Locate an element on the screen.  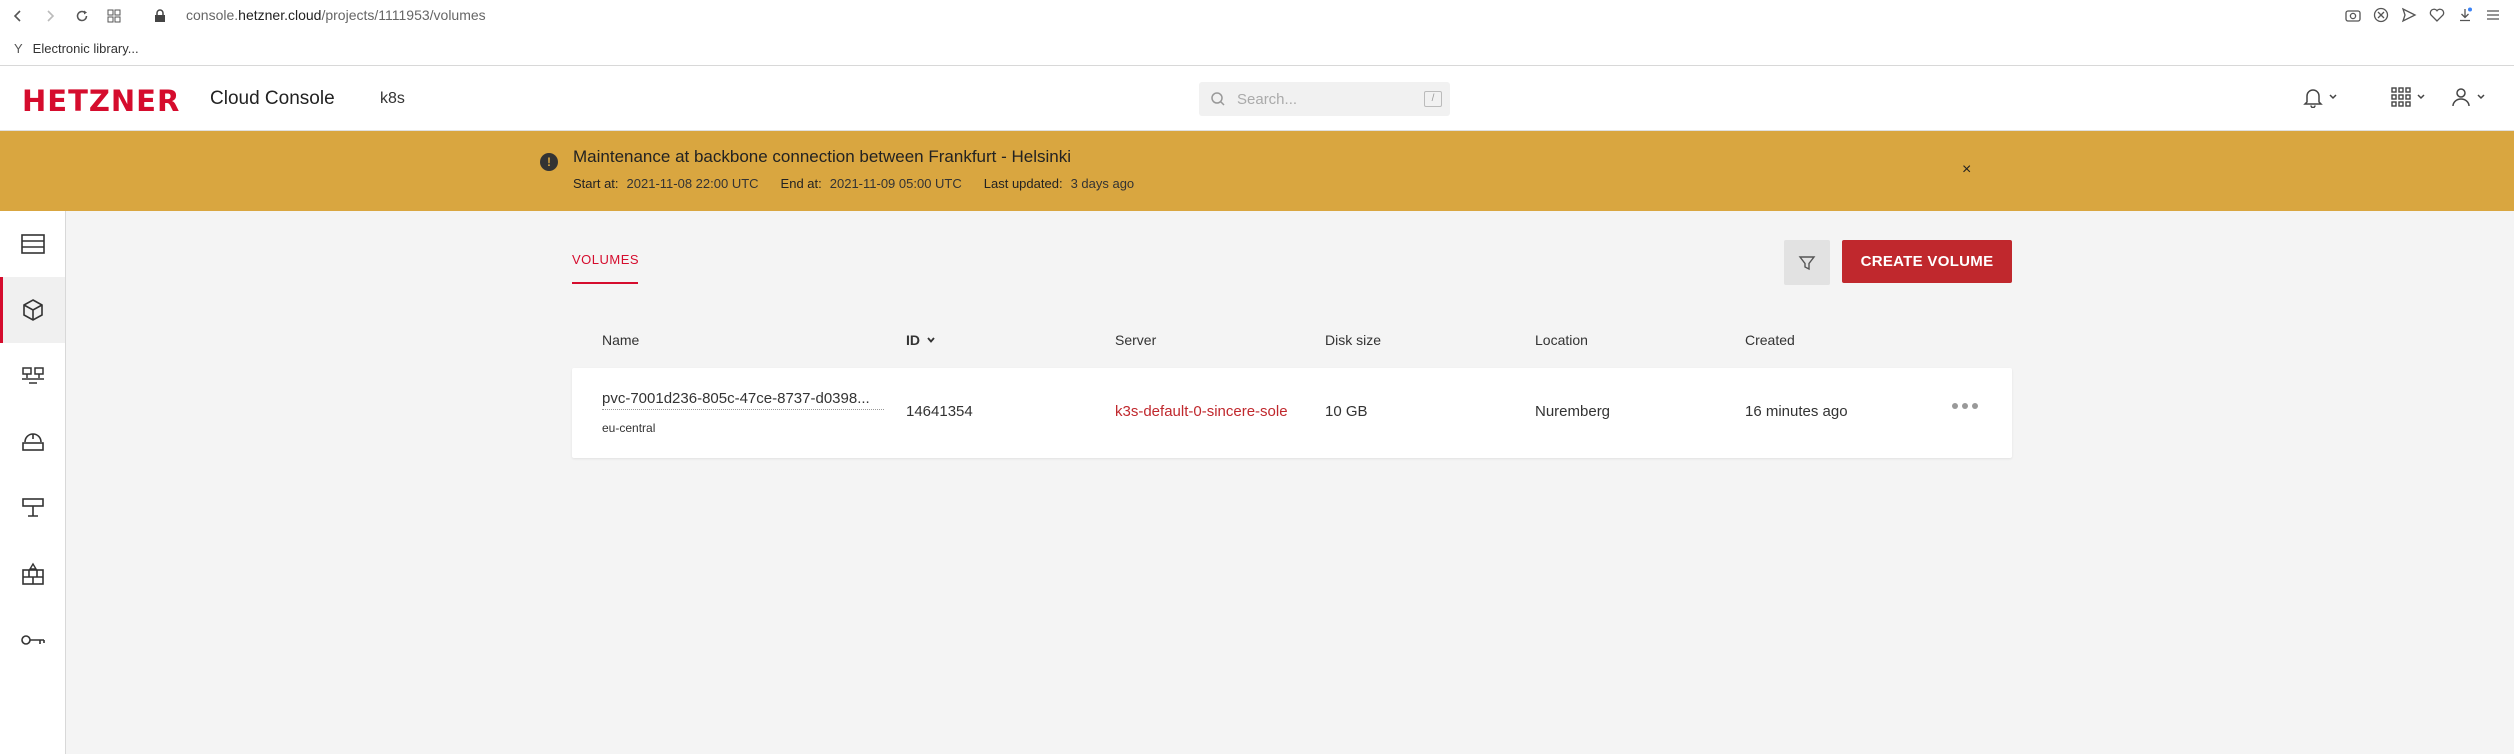
url-host: hetzner.cloud is located at coordinates (280, 15).